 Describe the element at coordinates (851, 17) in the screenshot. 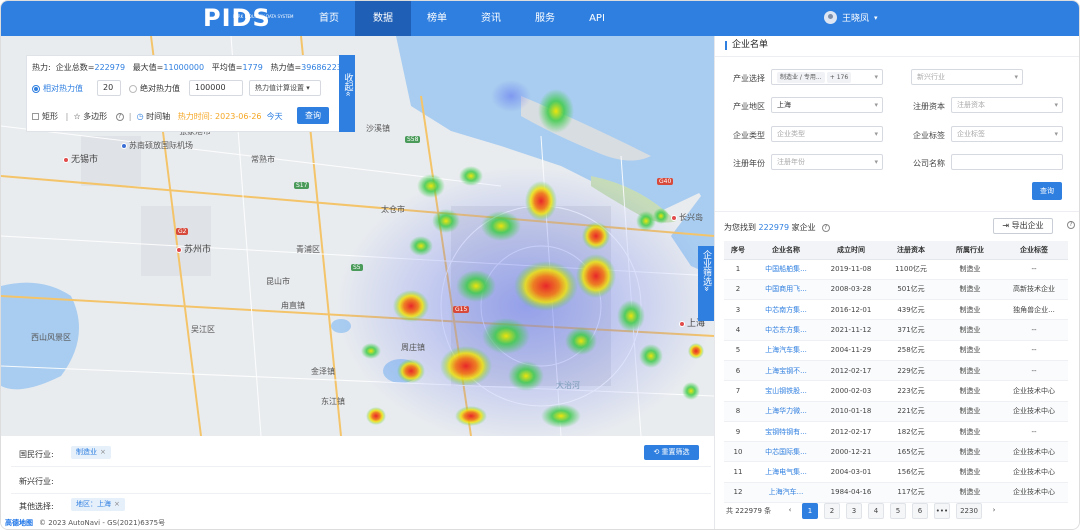

I see `user-menu: 王晓凤 ▾` at that location.